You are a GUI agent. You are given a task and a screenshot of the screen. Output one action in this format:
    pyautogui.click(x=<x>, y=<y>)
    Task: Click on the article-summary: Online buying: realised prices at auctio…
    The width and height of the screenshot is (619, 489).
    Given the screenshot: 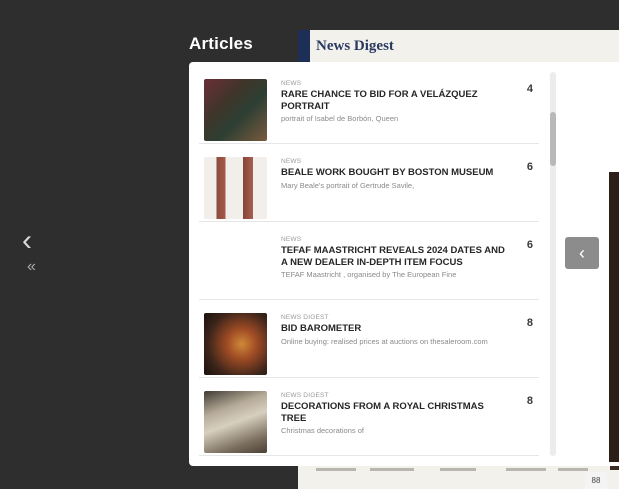 What is the action you would take?
    pyautogui.click(x=384, y=341)
    